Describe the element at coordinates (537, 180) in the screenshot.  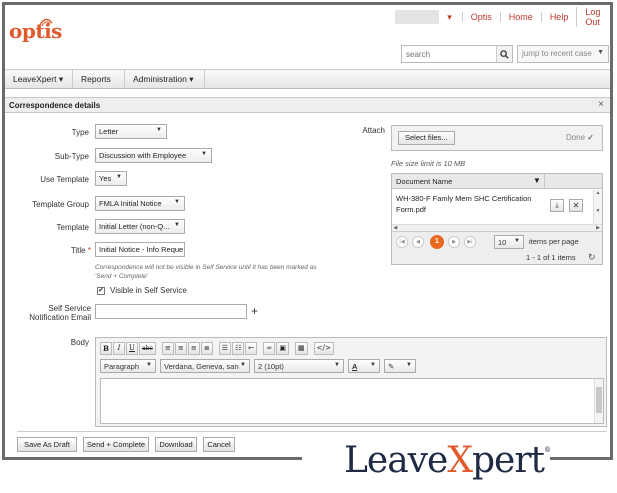
I see `filter-icon: ▼` at that location.